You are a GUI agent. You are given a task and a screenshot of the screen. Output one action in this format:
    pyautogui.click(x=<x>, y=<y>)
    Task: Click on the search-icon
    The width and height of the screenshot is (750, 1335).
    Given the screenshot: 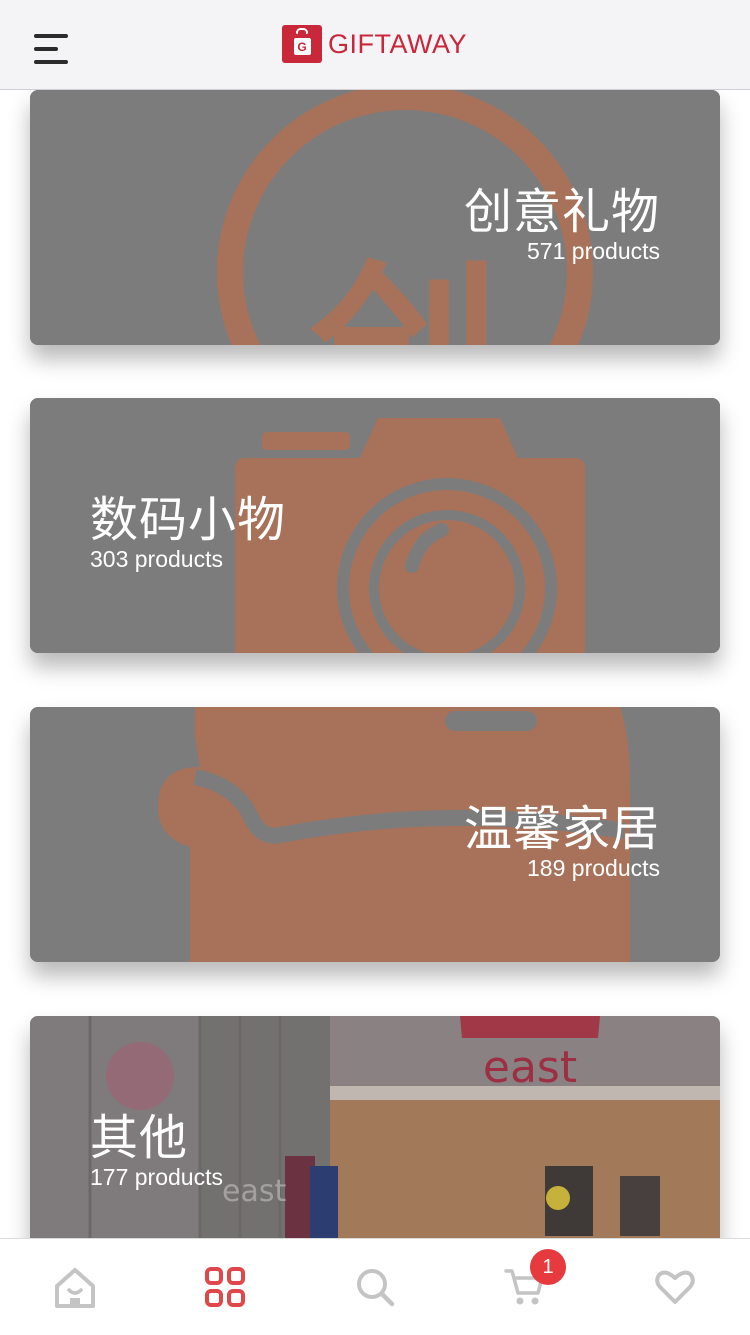 What is the action you would take?
    pyautogui.click(x=376, y=1288)
    